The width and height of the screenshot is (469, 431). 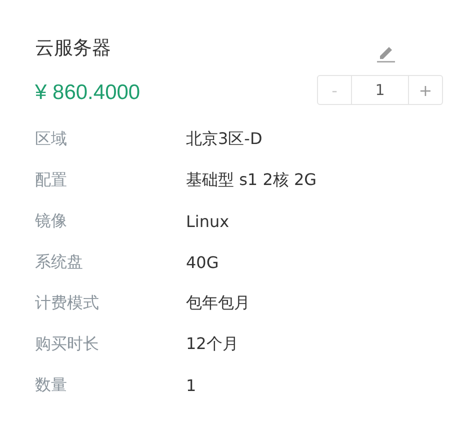 What do you see at coordinates (202, 262) in the screenshot?
I see `detail-value: 40G` at bounding box center [202, 262].